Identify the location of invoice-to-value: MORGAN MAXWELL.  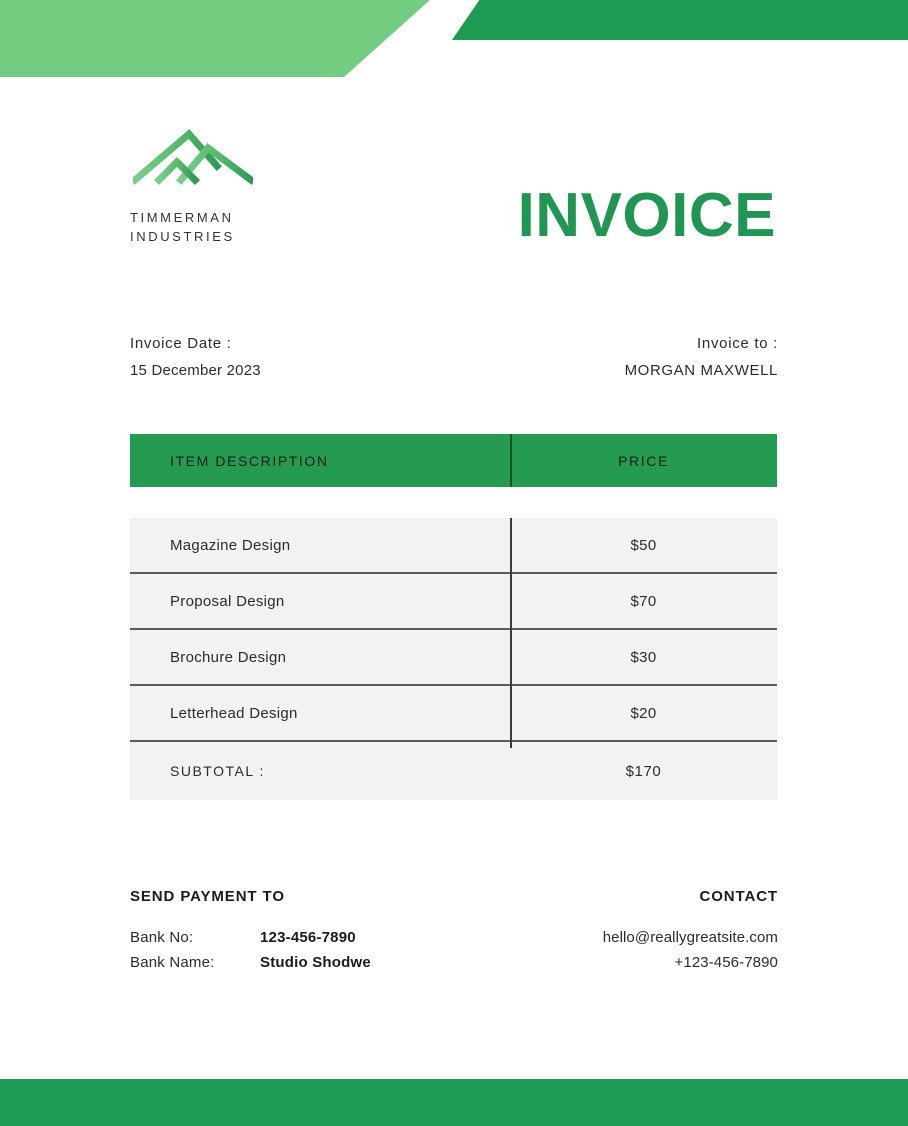
(701, 370).